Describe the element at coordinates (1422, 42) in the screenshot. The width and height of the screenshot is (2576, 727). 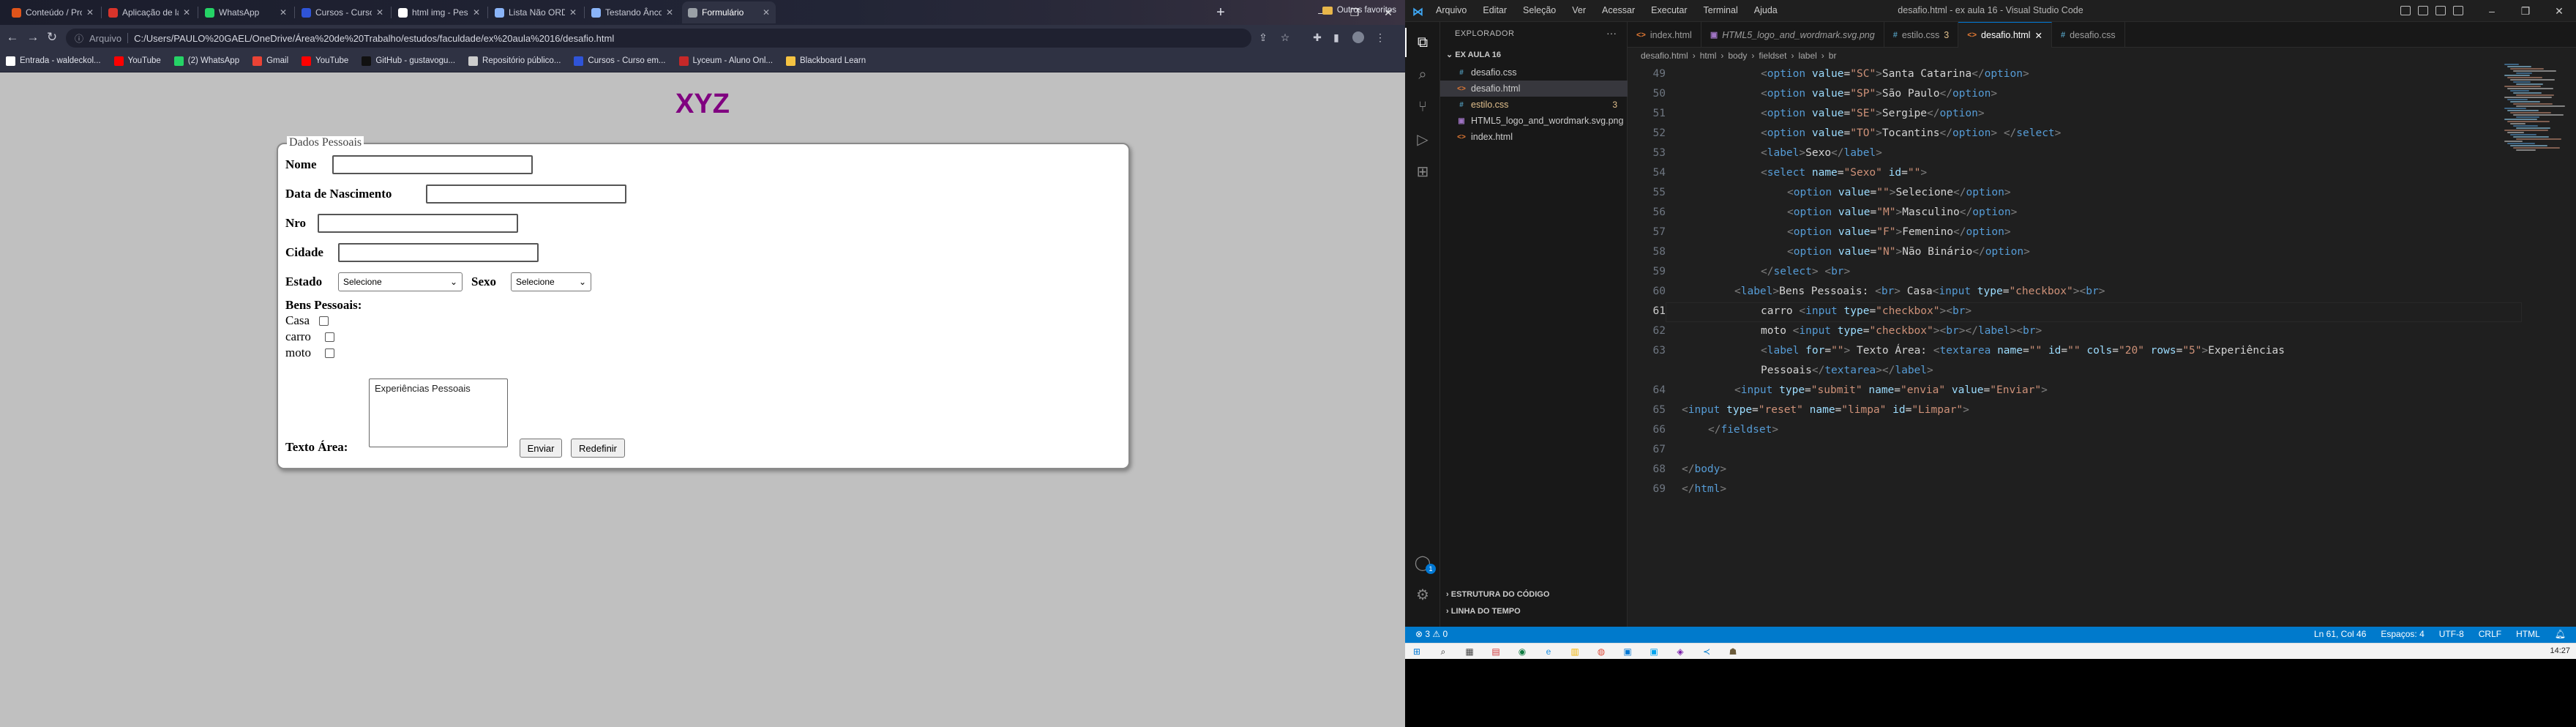
I see `explorer-files-icon: ⧉` at that location.